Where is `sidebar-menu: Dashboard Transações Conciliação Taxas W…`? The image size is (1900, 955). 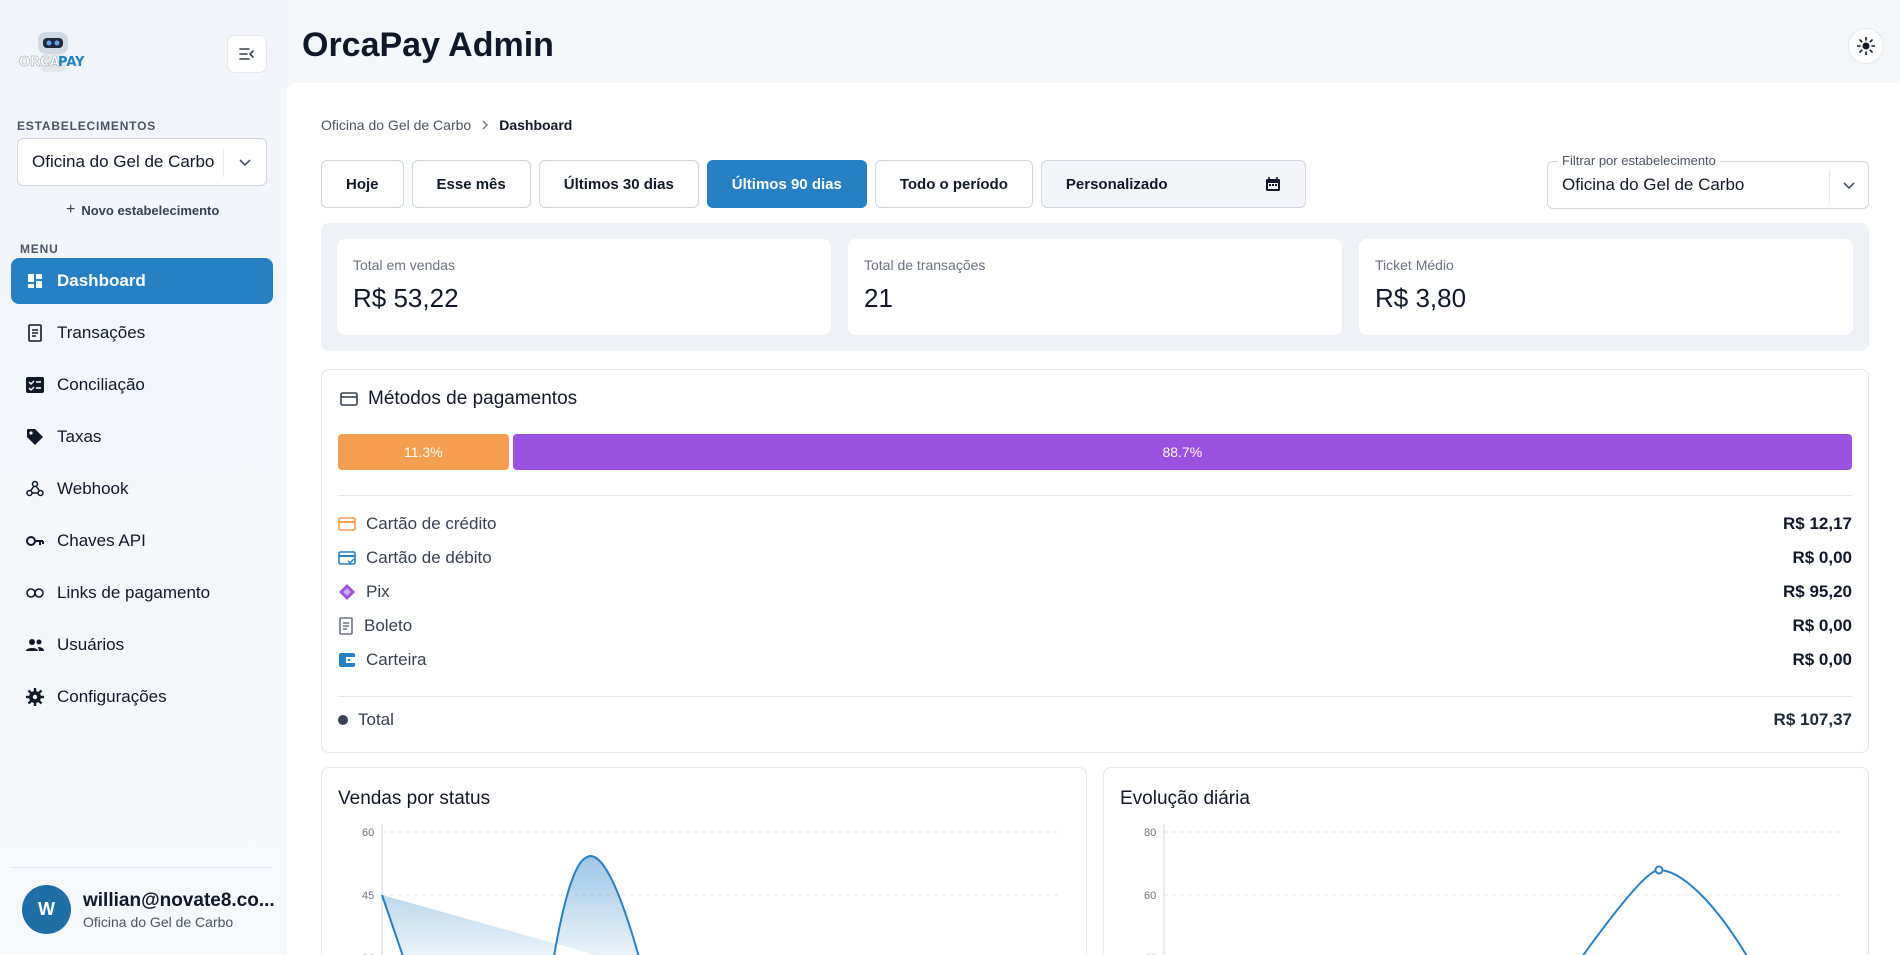 sidebar-menu: Dashboard Transações Conciliação Taxas W… is located at coordinates (142, 492).